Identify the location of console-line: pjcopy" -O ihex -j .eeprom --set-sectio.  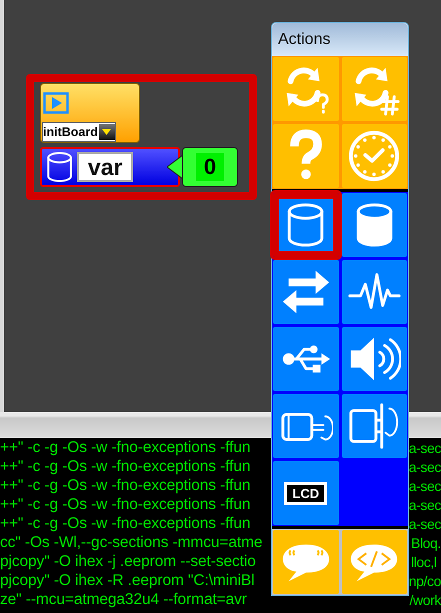
(128, 561).